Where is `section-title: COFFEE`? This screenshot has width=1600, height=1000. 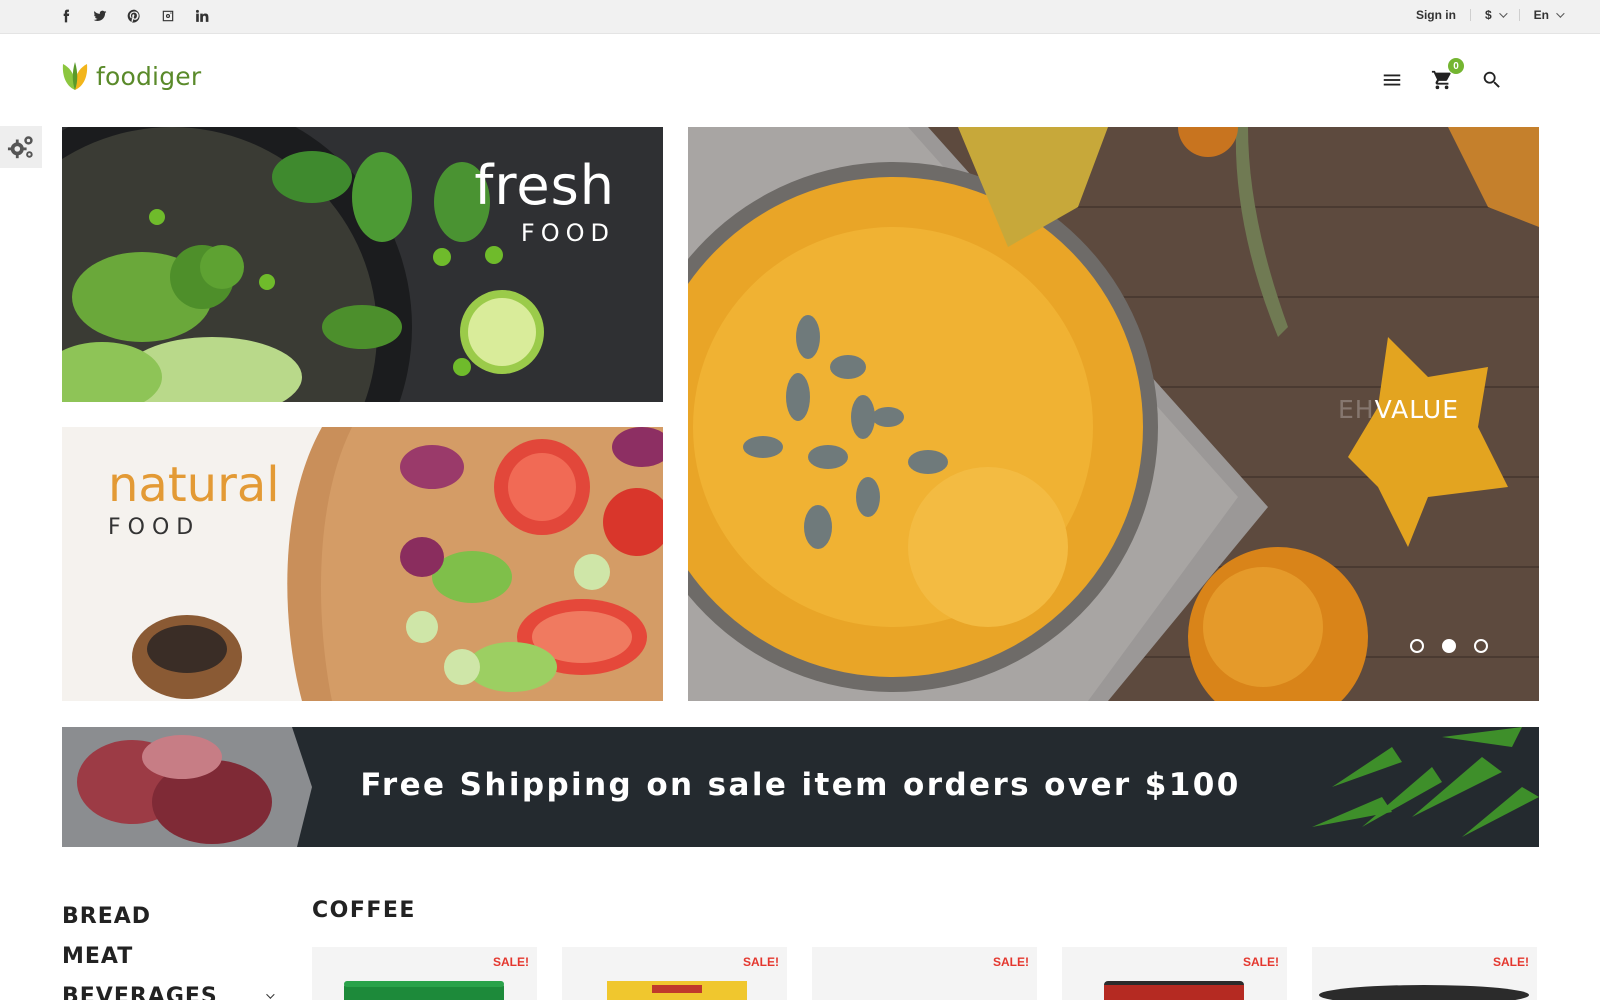 section-title: COFFEE is located at coordinates (364, 910).